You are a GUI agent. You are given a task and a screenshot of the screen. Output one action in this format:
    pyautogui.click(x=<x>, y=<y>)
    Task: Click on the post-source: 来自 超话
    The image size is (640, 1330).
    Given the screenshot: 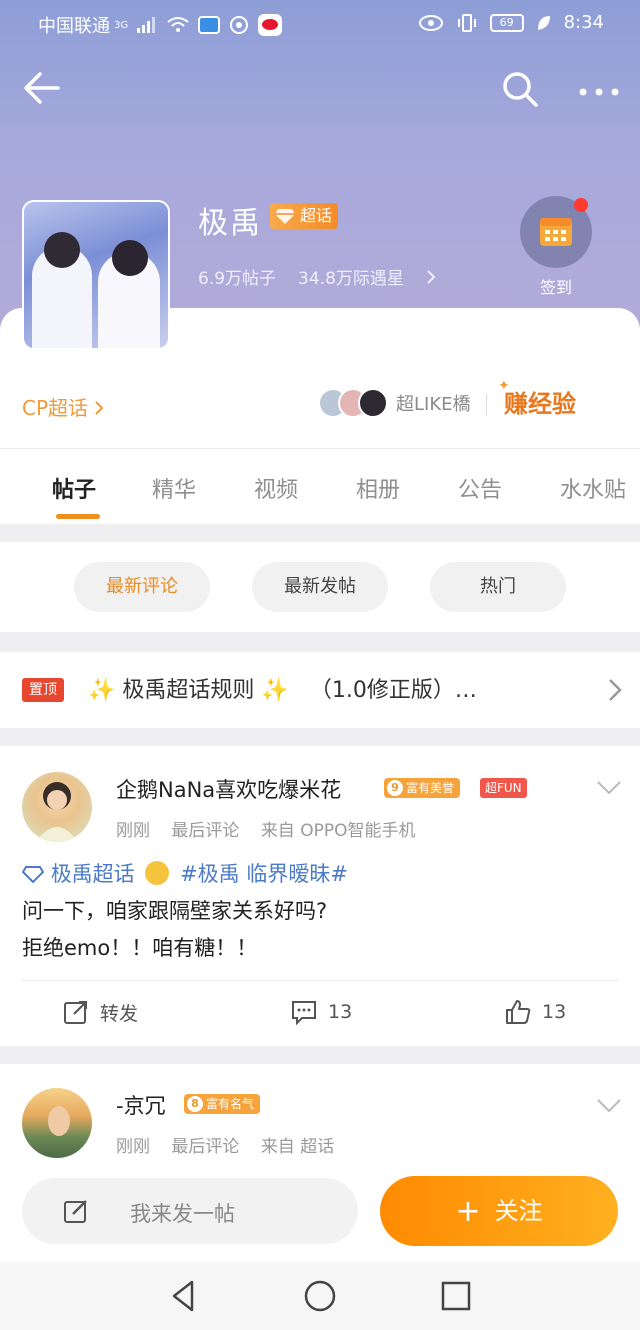 What is the action you would take?
    pyautogui.click(x=297, y=1147)
    